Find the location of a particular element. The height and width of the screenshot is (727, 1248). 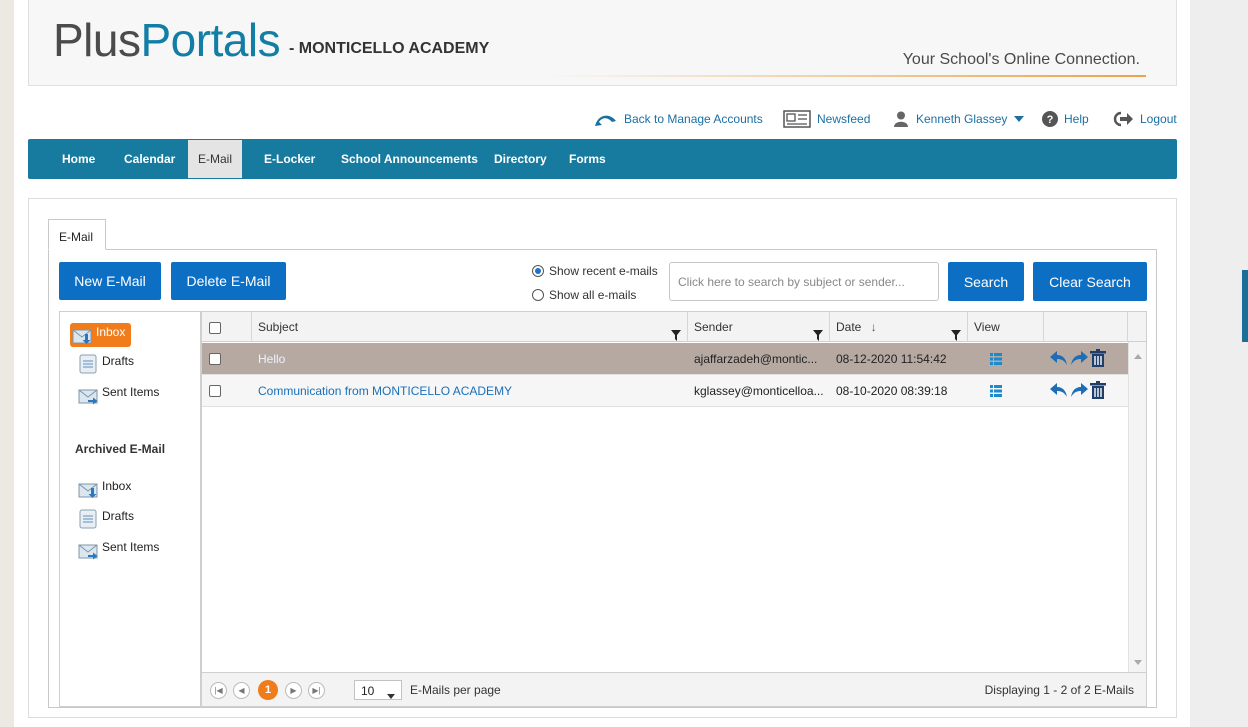

newsfeed-label: Newsfeed is located at coordinates (844, 119).